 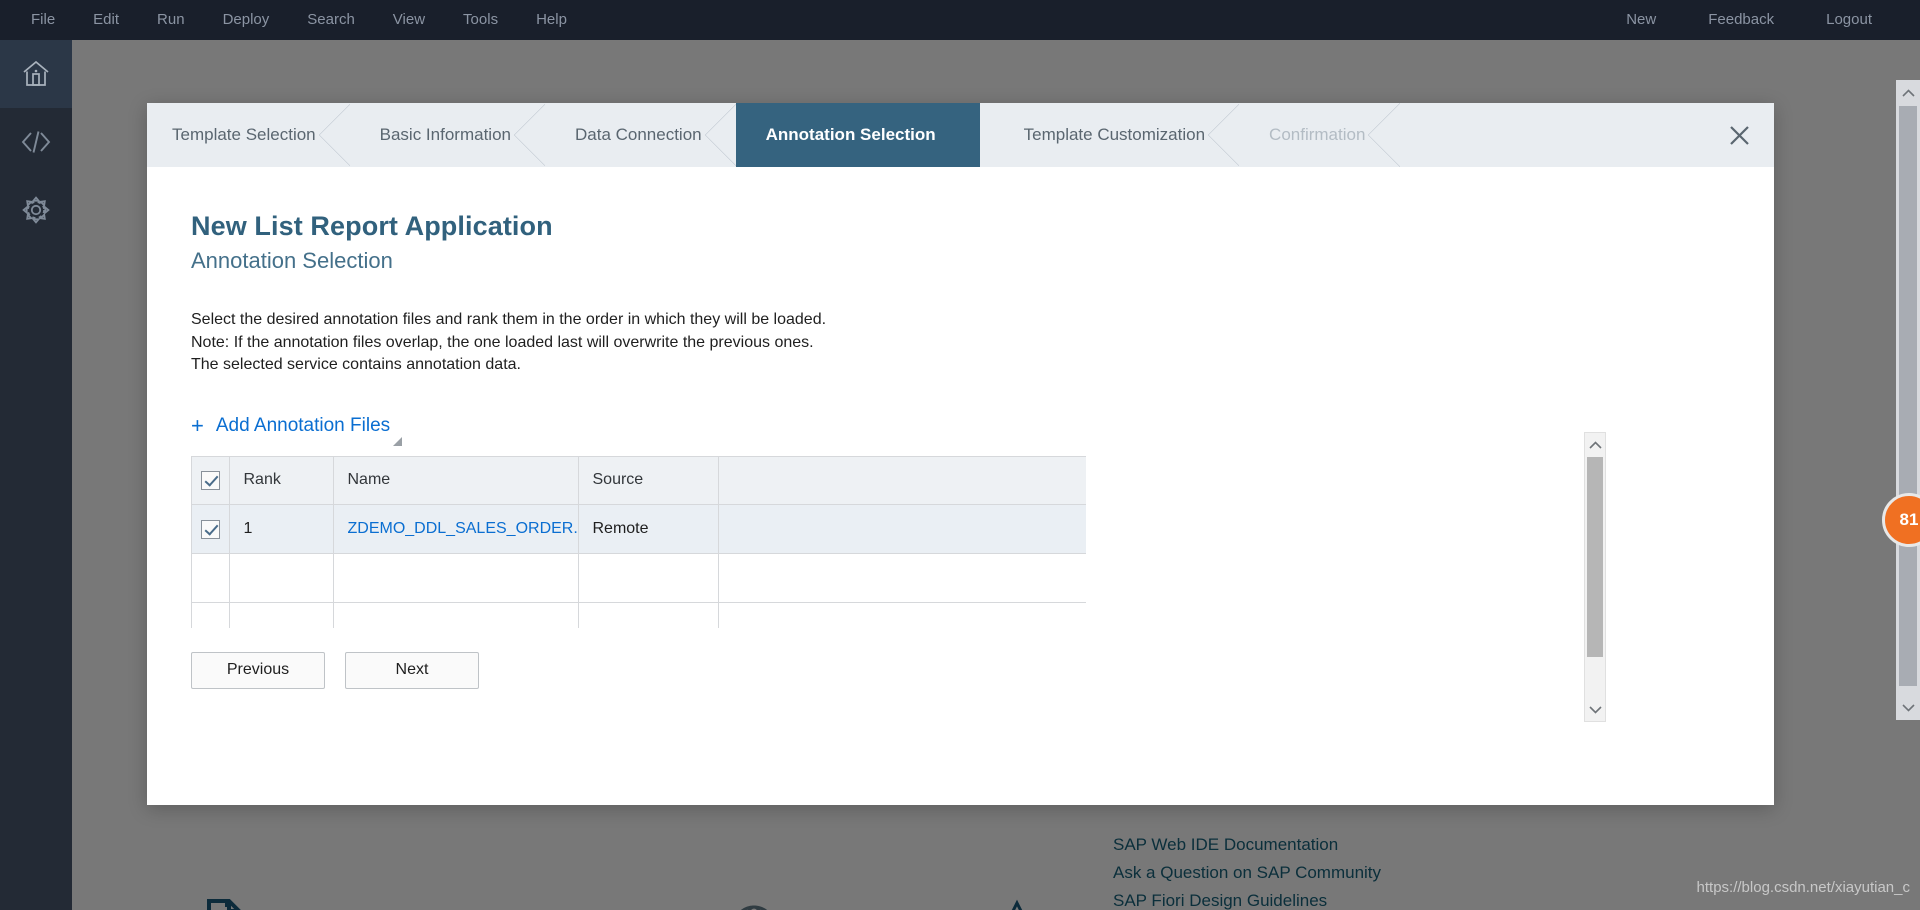 I want to click on row-checkbox, so click(x=210, y=529).